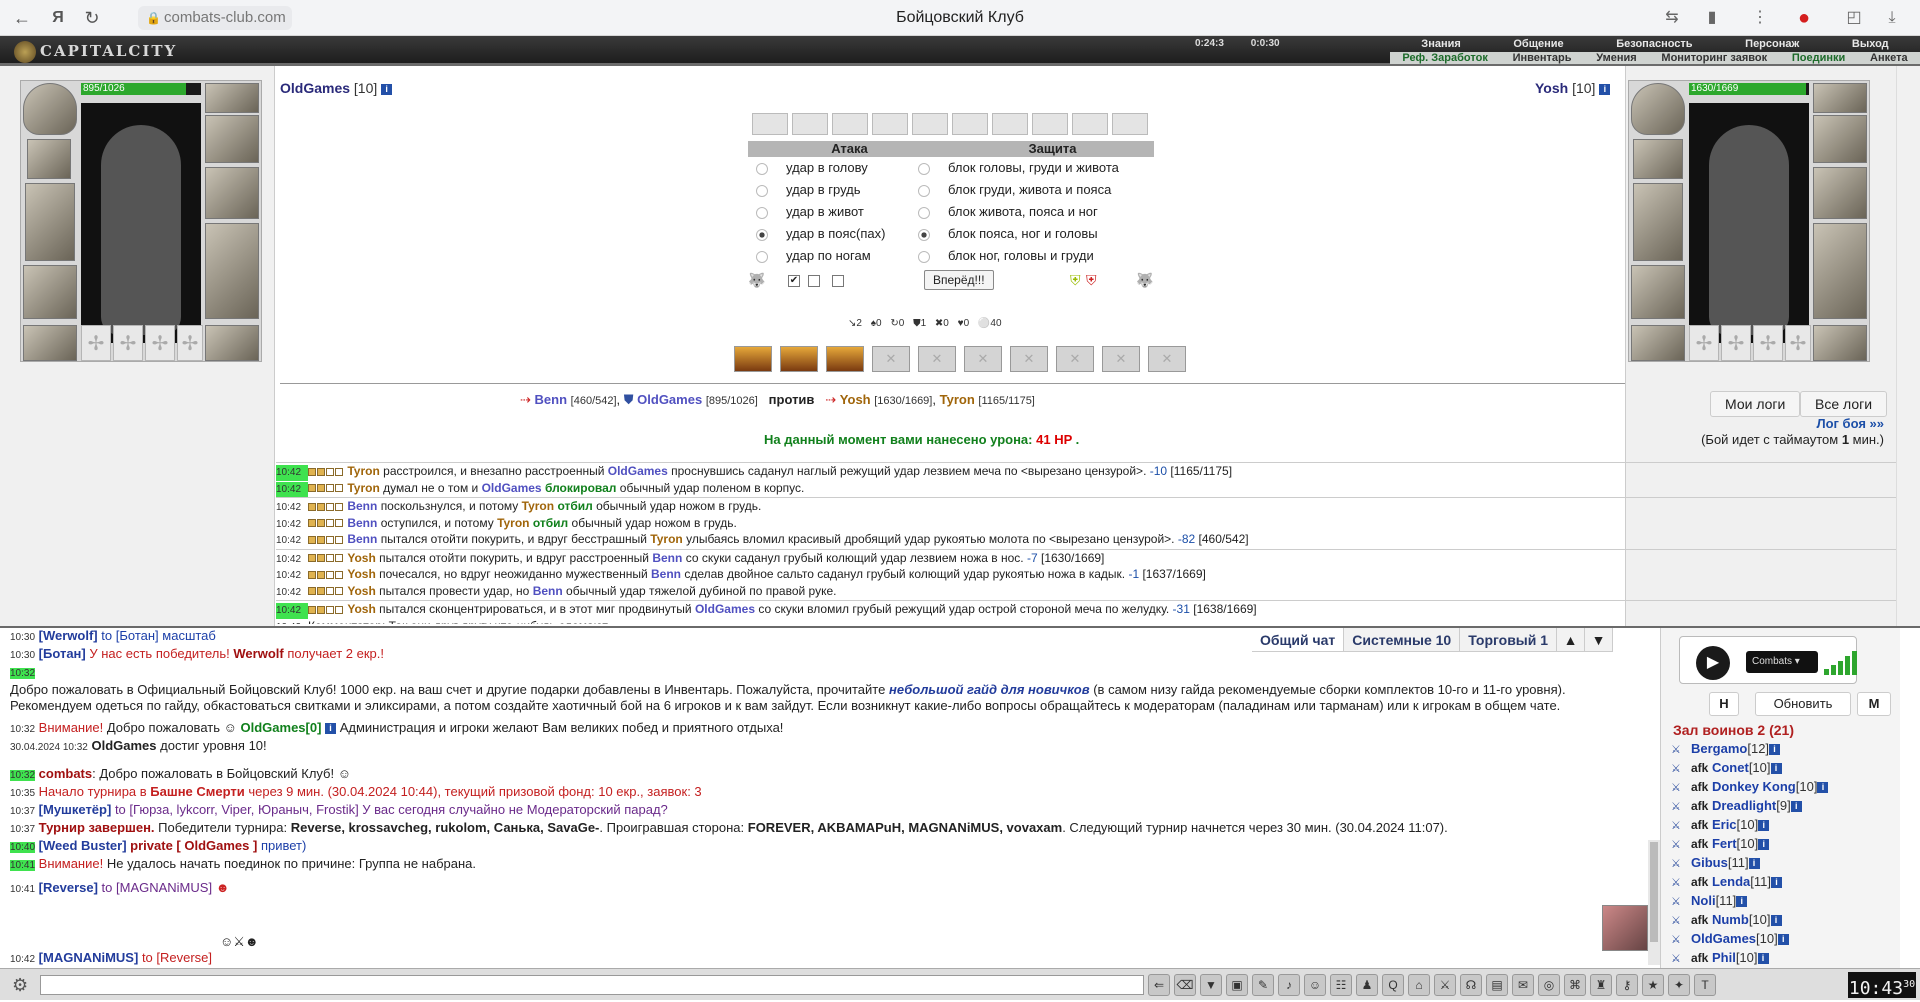  What do you see at coordinates (1840, 98) in the screenshot?
I see `amulet-slot` at bounding box center [1840, 98].